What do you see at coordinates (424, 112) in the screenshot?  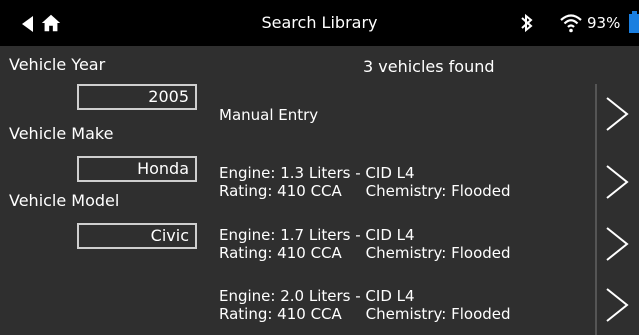 I see `list-item-manual-entry: Manual Entry` at bounding box center [424, 112].